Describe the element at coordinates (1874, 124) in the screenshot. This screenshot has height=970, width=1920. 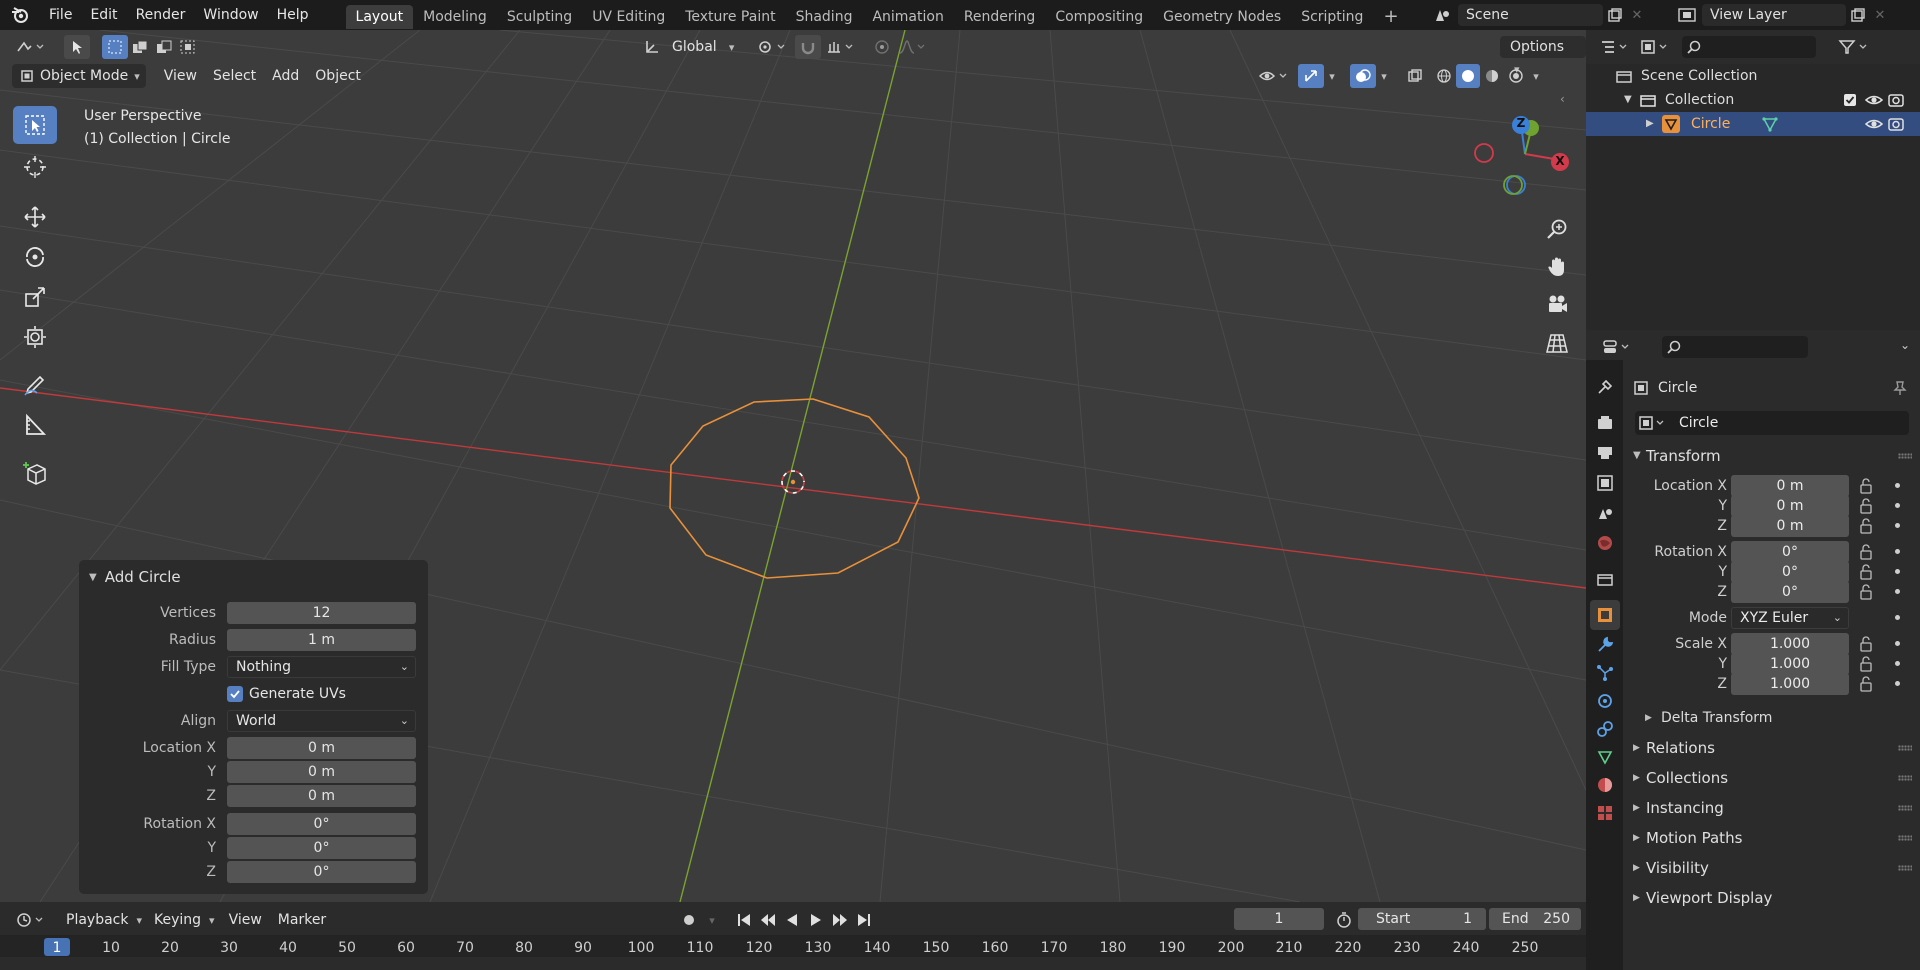
I see `object-visibility-eye-icon` at that location.